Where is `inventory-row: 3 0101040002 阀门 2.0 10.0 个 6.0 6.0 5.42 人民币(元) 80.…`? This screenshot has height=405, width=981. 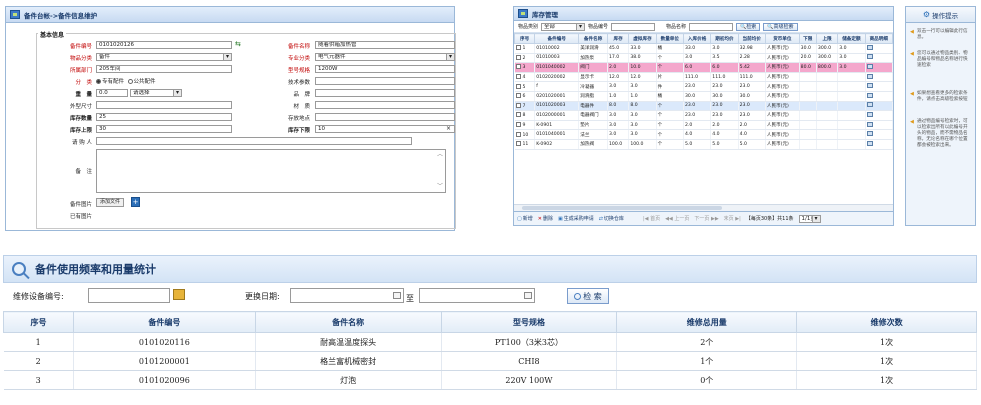 inventory-row: 3 0101040002 阀门 2.0 10.0 个 6.0 6.0 5.42 人民币(元) 80.… is located at coordinates (704, 67).